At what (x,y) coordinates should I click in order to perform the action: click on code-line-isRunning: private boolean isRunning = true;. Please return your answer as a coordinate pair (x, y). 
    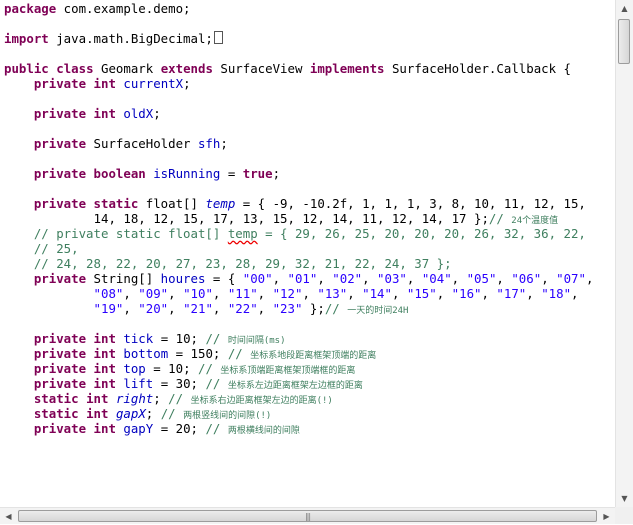
    Looking at the image, I should click on (157, 173).